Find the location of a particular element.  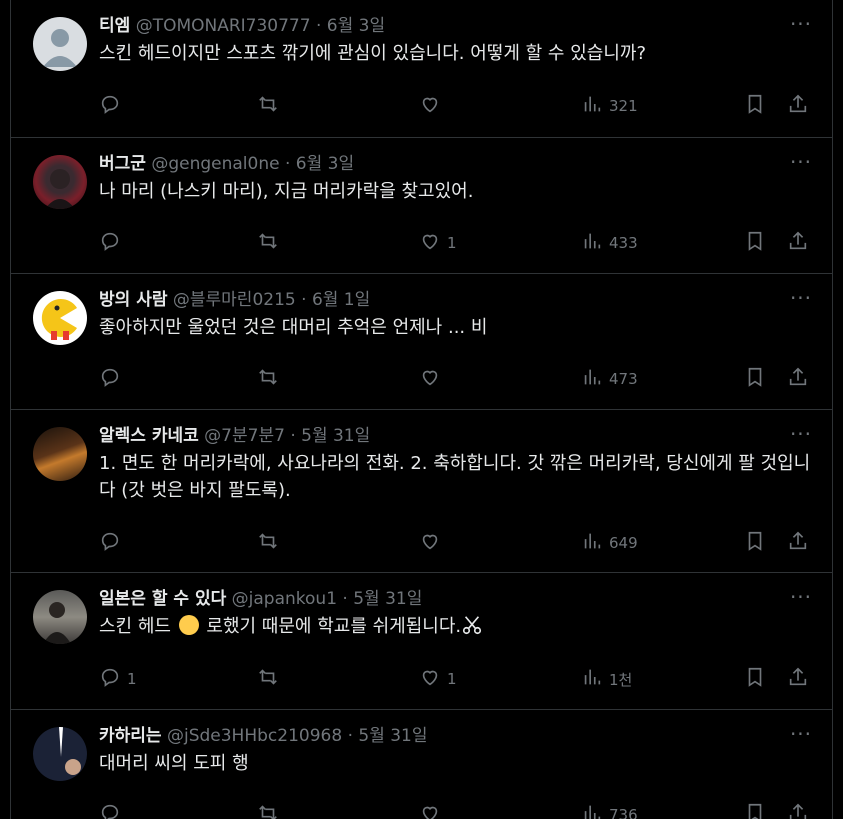

author-handle: @블루마린0215 is located at coordinates (234, 300).